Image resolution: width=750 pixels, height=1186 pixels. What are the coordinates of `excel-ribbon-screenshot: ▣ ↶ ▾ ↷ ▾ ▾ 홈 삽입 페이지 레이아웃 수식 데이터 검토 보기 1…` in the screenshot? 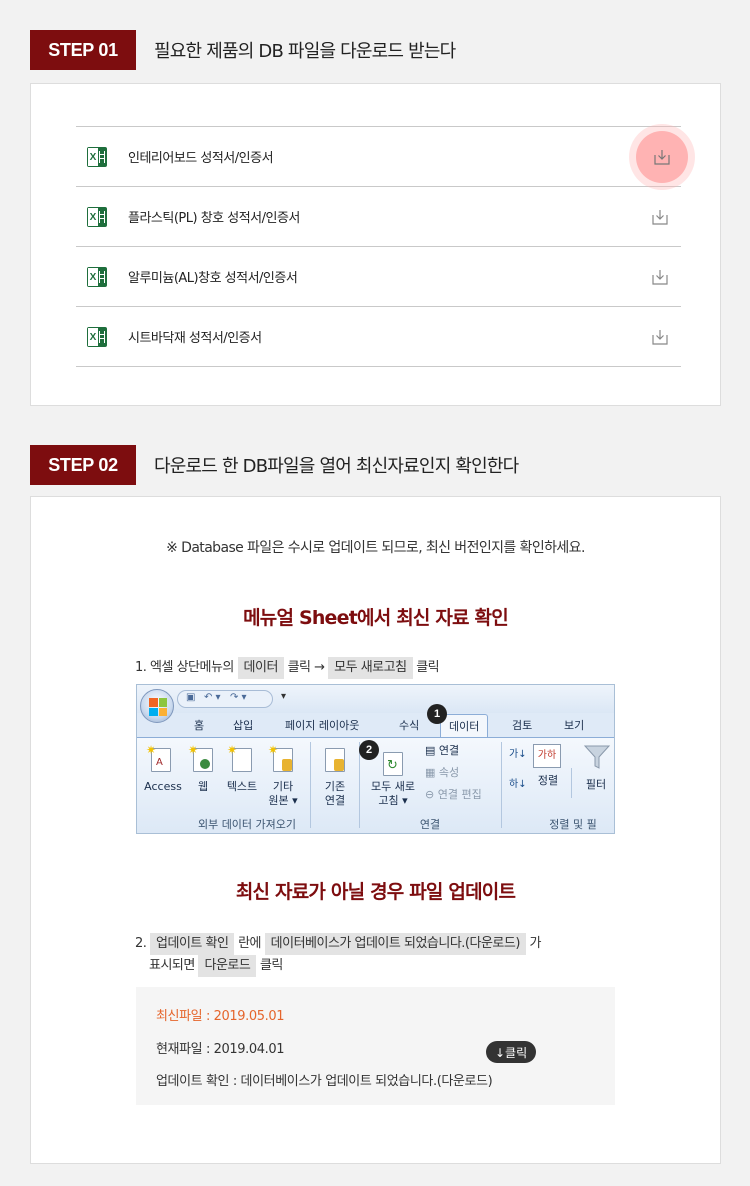 It's located at (375, 759).